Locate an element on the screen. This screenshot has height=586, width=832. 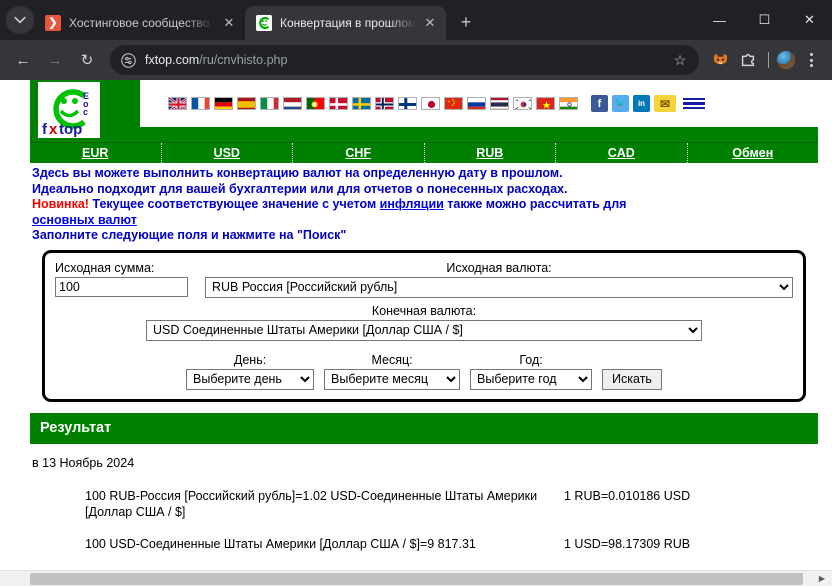
flag-netherlands is located at coordinates (292, 103).